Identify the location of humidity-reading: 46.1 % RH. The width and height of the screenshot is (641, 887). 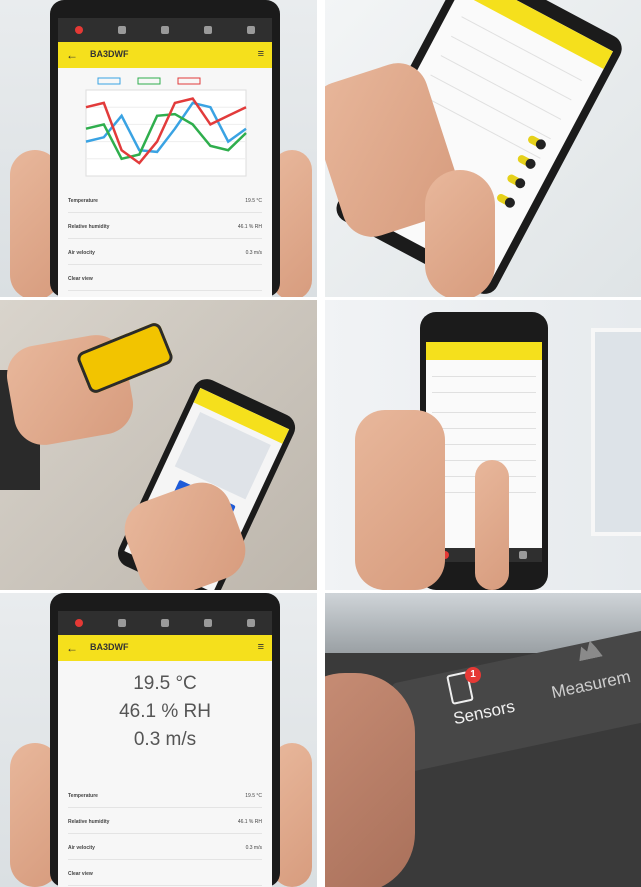
(165, 711).